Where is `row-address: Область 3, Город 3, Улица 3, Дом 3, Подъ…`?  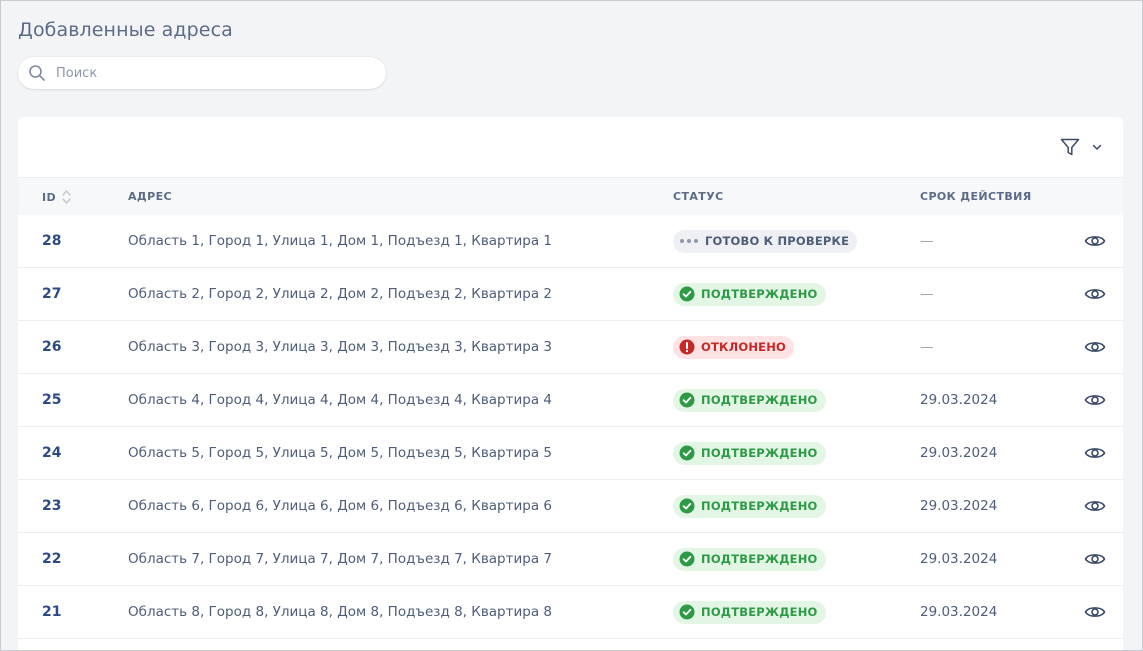
row-address: Область 3, Город 3, Улица 3, Дом 3, Подъ… is located at coordinates (340, 347).